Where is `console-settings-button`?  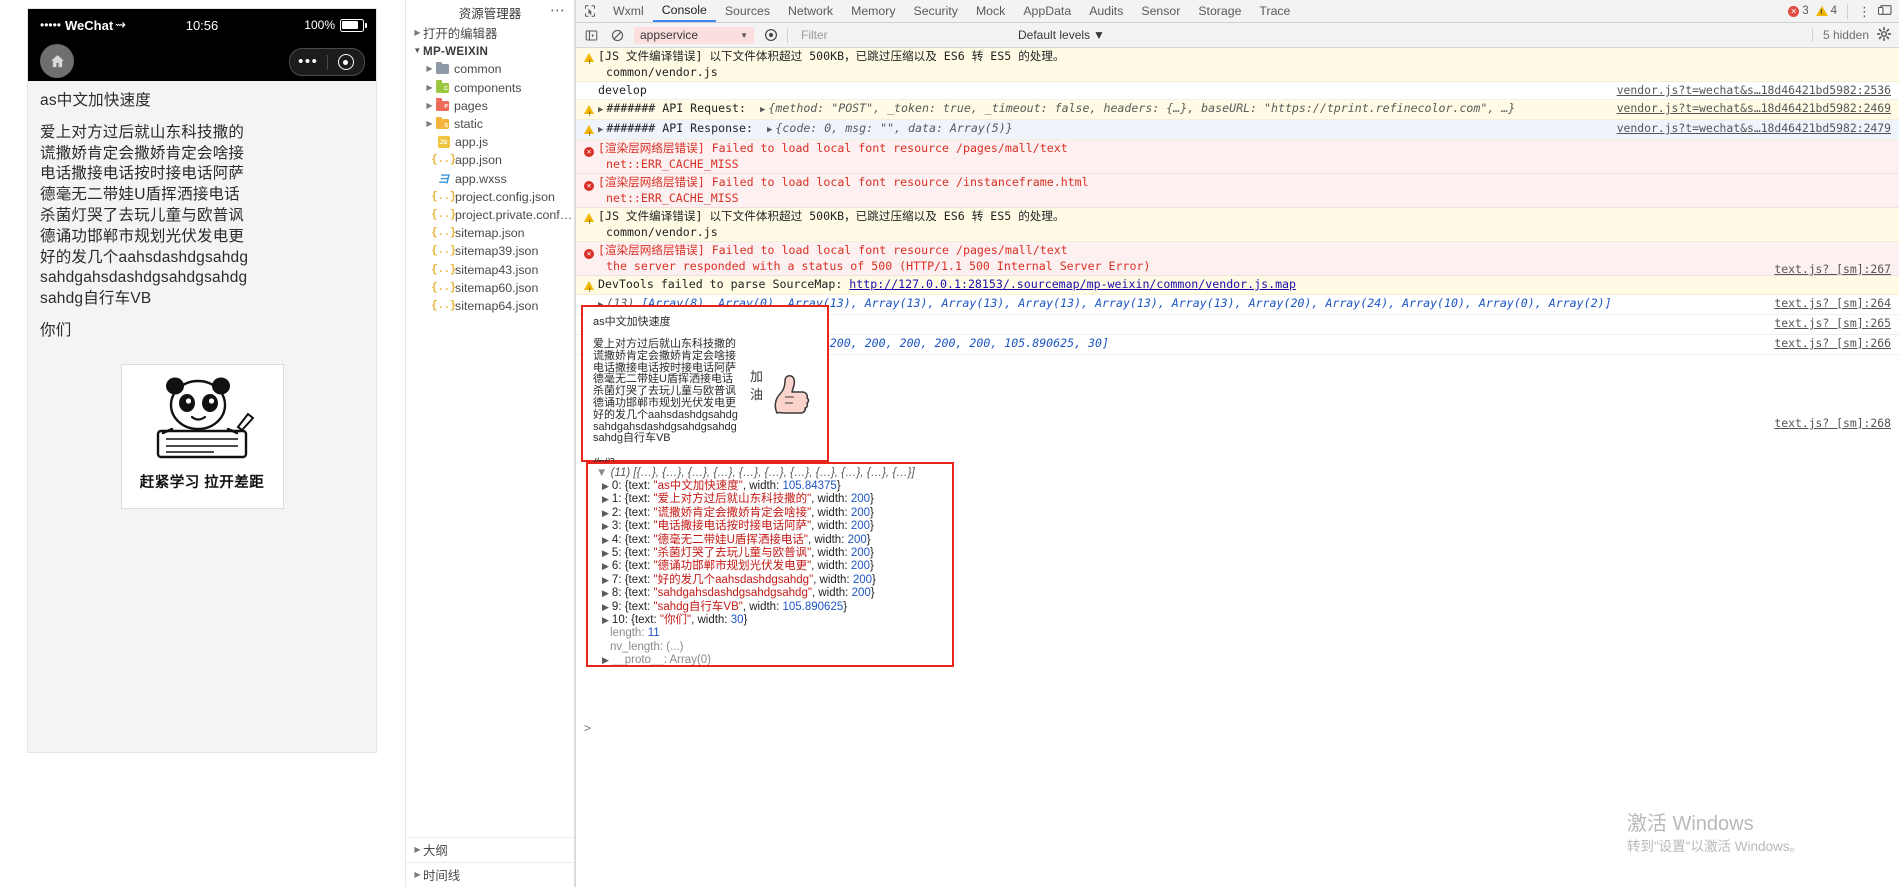 console-settings-button is located at coordinates (1884, 35).